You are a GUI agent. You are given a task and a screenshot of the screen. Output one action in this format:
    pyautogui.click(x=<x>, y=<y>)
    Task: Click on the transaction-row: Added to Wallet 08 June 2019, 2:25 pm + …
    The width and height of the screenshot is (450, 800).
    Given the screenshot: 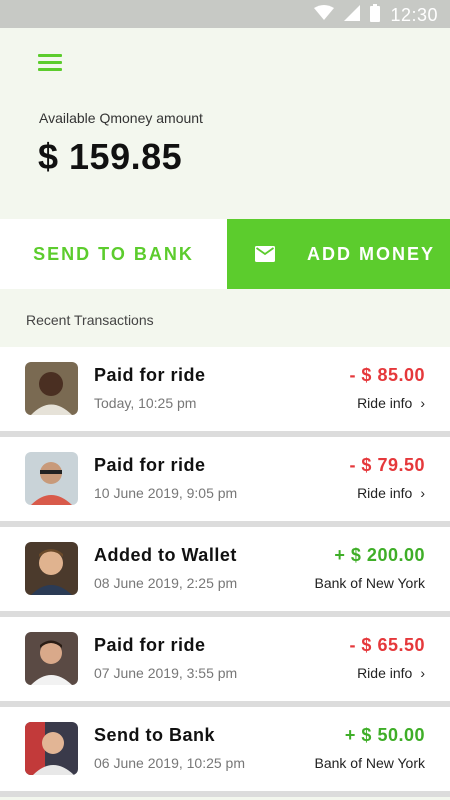 What is the action you would take?
    pyautogui.click(x=225, y=572)
    